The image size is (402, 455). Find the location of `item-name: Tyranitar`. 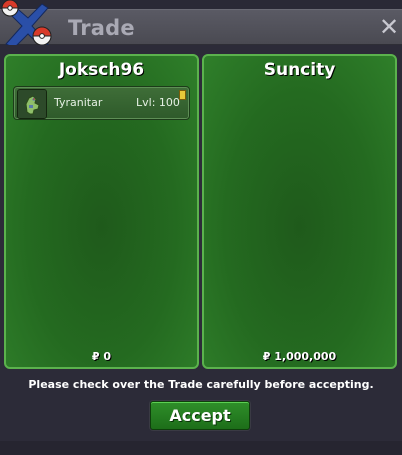

item-name: Tyranitar is located at coordinates (78, 102).